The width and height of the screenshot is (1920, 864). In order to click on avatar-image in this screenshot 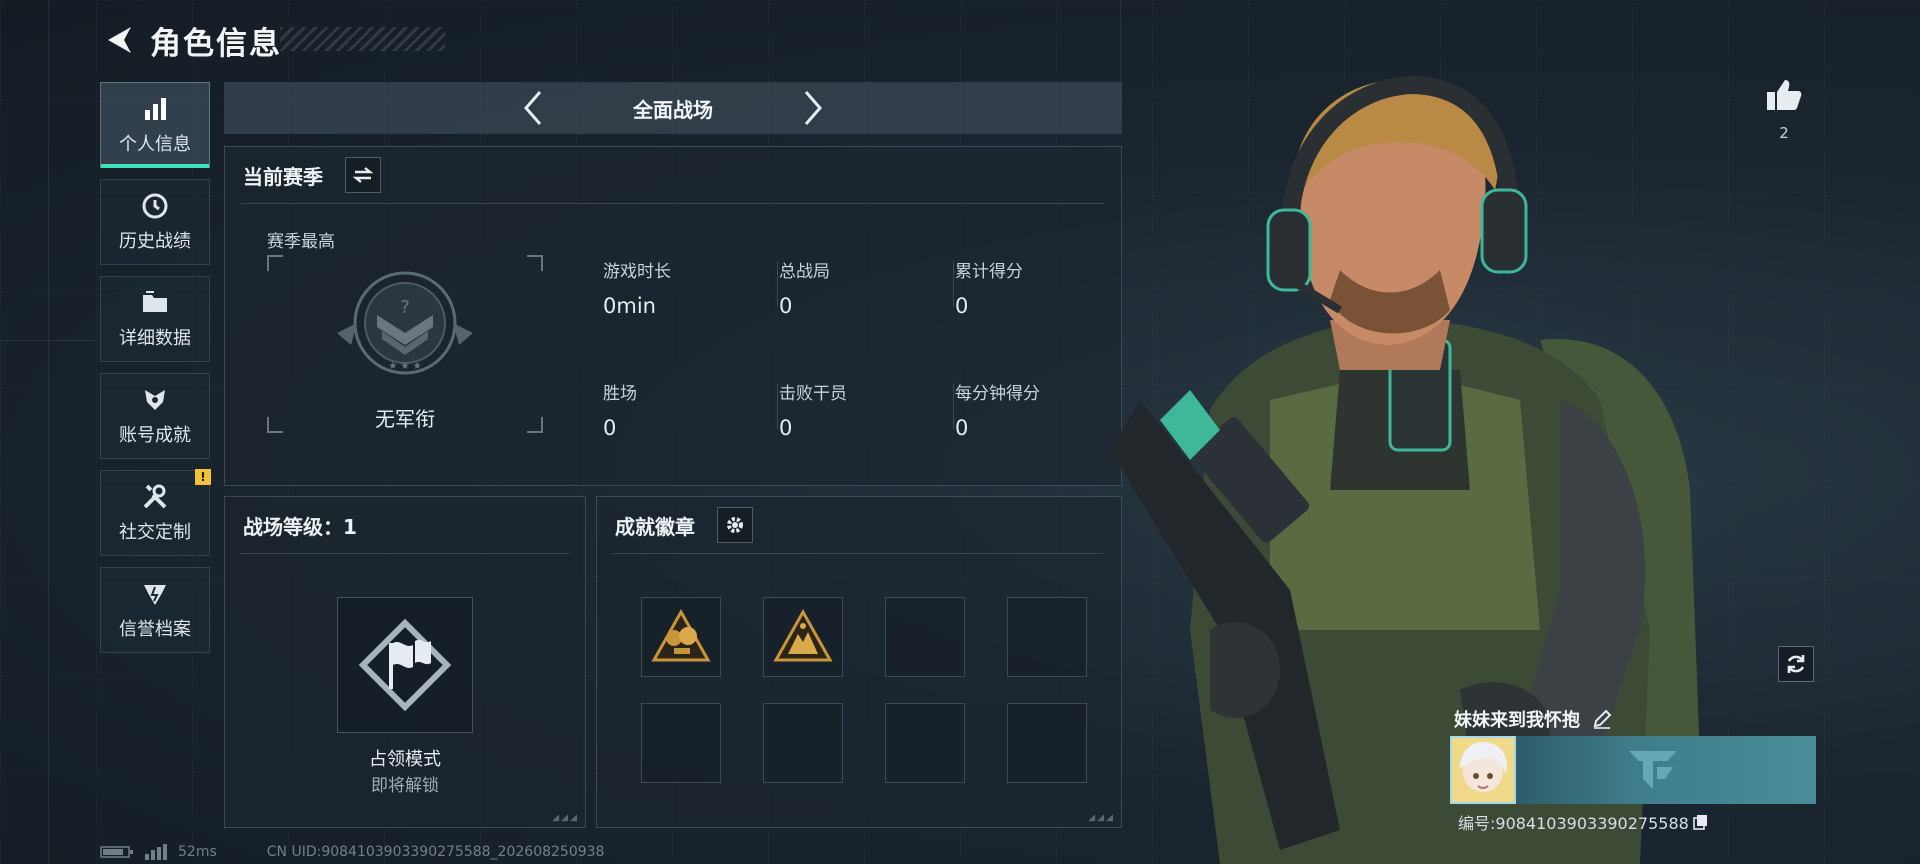, I will do `click(1483, 770)`.